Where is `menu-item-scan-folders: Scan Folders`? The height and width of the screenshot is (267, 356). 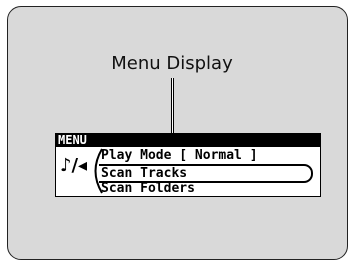
menu-item-scan-folders: Scan Folders is located at coordinates (148, 188).